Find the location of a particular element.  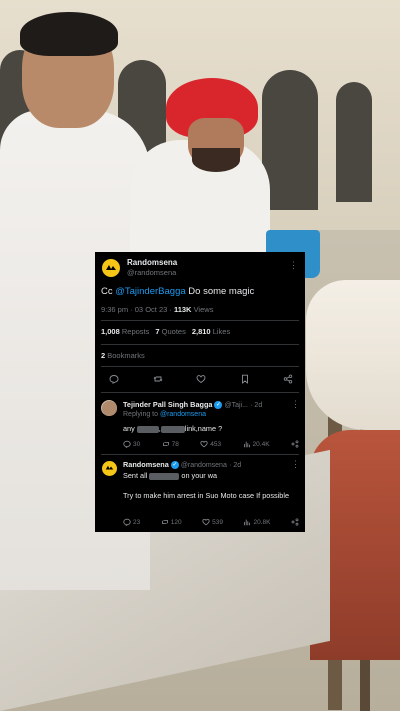

bookmarks-count-row: 2 Bookmarks is located at coordinates (123, 355).